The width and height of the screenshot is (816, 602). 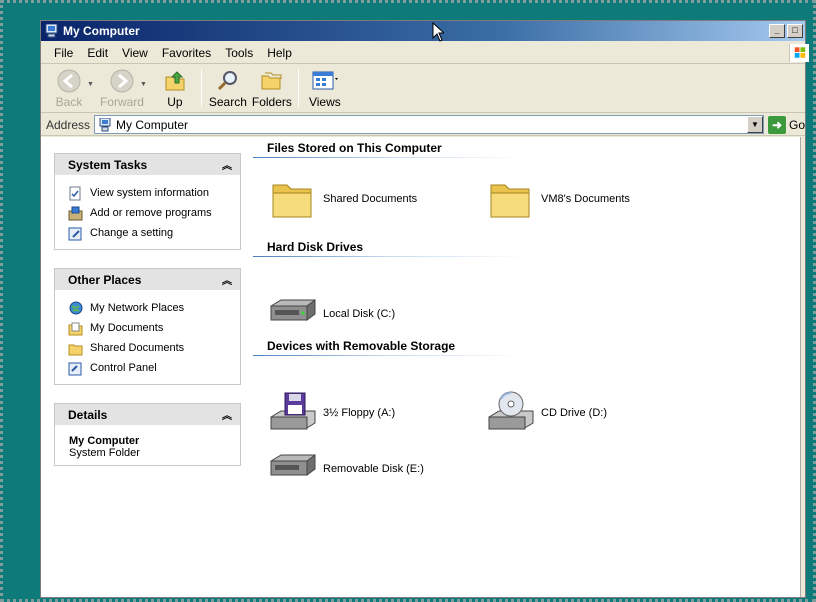 What do you see at coordinates (370, 199) in the screenshot?
I see `item-label: Shared Documents` at bounding box center [370, 199].